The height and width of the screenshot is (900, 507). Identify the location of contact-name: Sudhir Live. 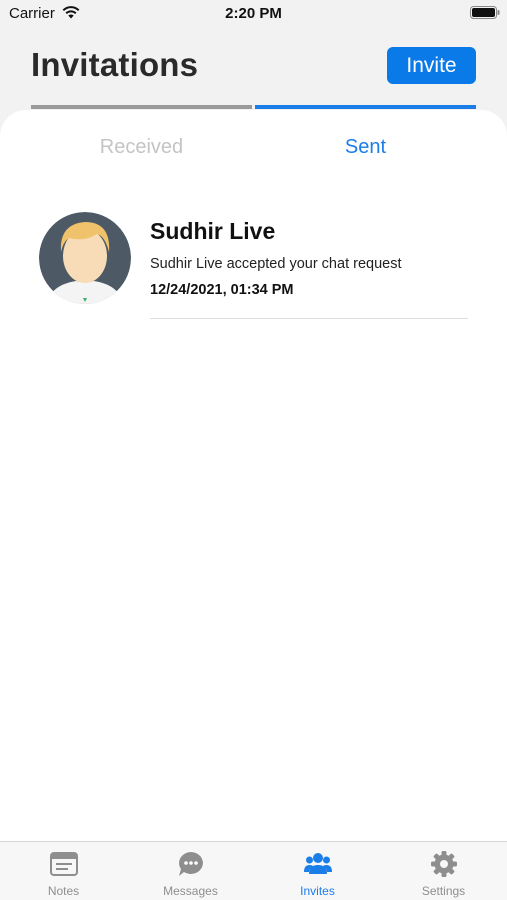
(213, 231).